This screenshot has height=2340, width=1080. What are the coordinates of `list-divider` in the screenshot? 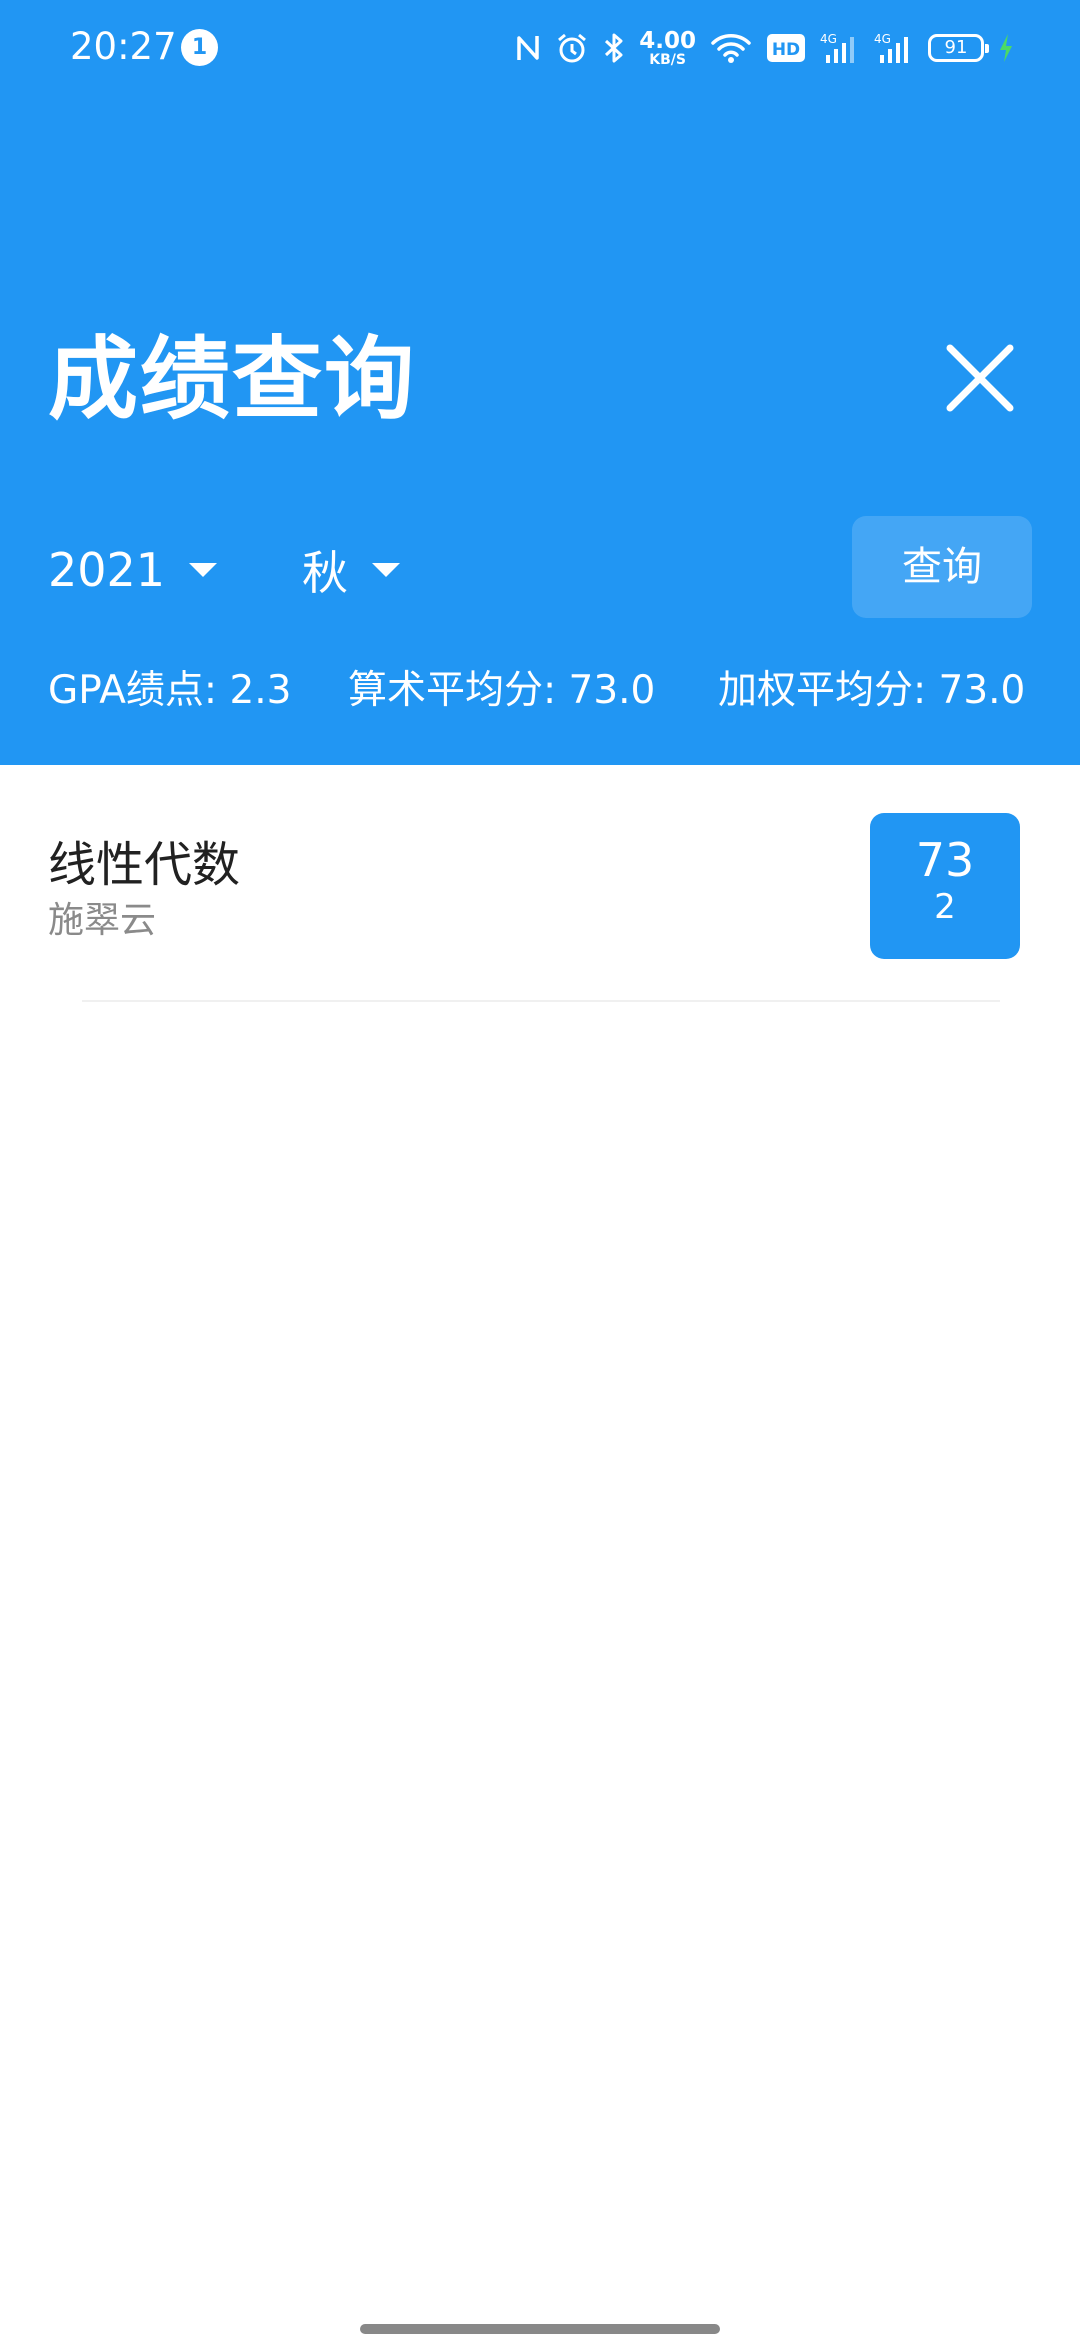 It's located at (541, 1001).